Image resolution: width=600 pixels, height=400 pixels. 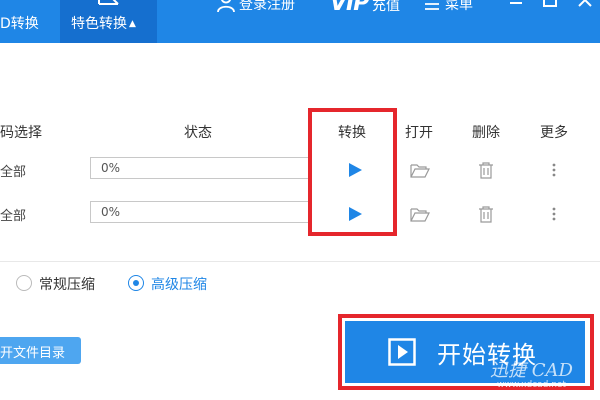 I want to click on radio-label: 常规压缩, so click(x=67, y=285).